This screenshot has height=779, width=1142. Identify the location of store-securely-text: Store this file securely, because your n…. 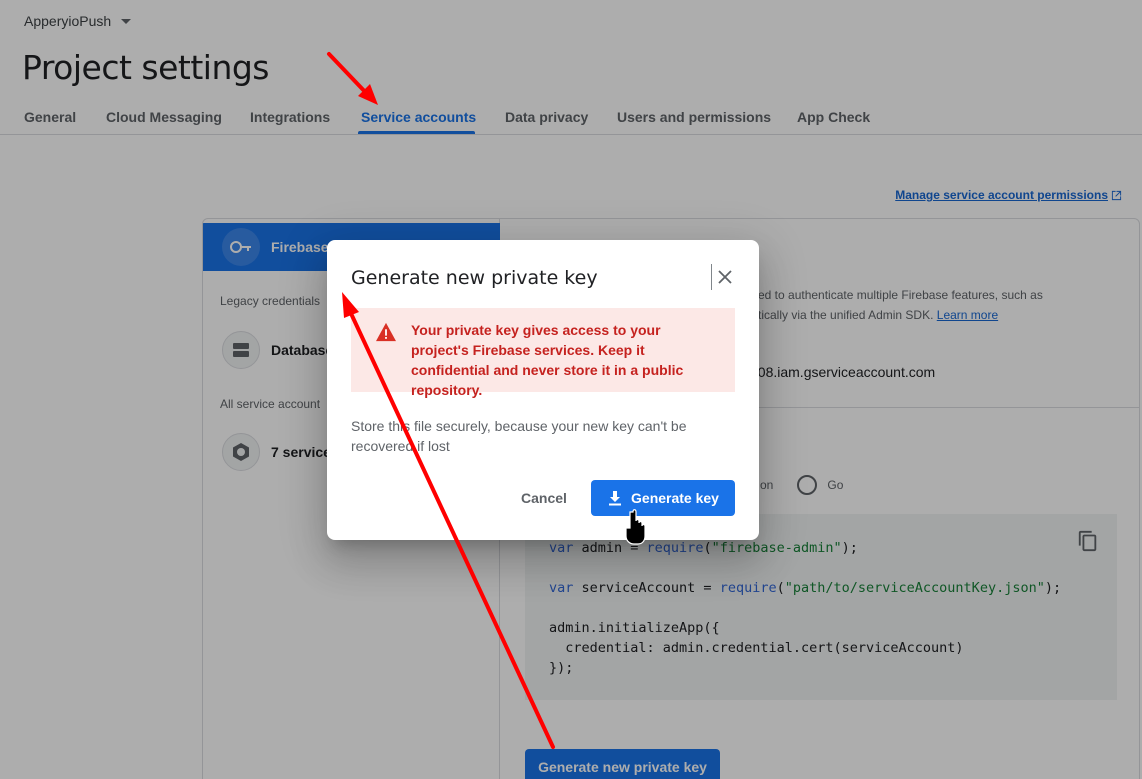
(519, 436).